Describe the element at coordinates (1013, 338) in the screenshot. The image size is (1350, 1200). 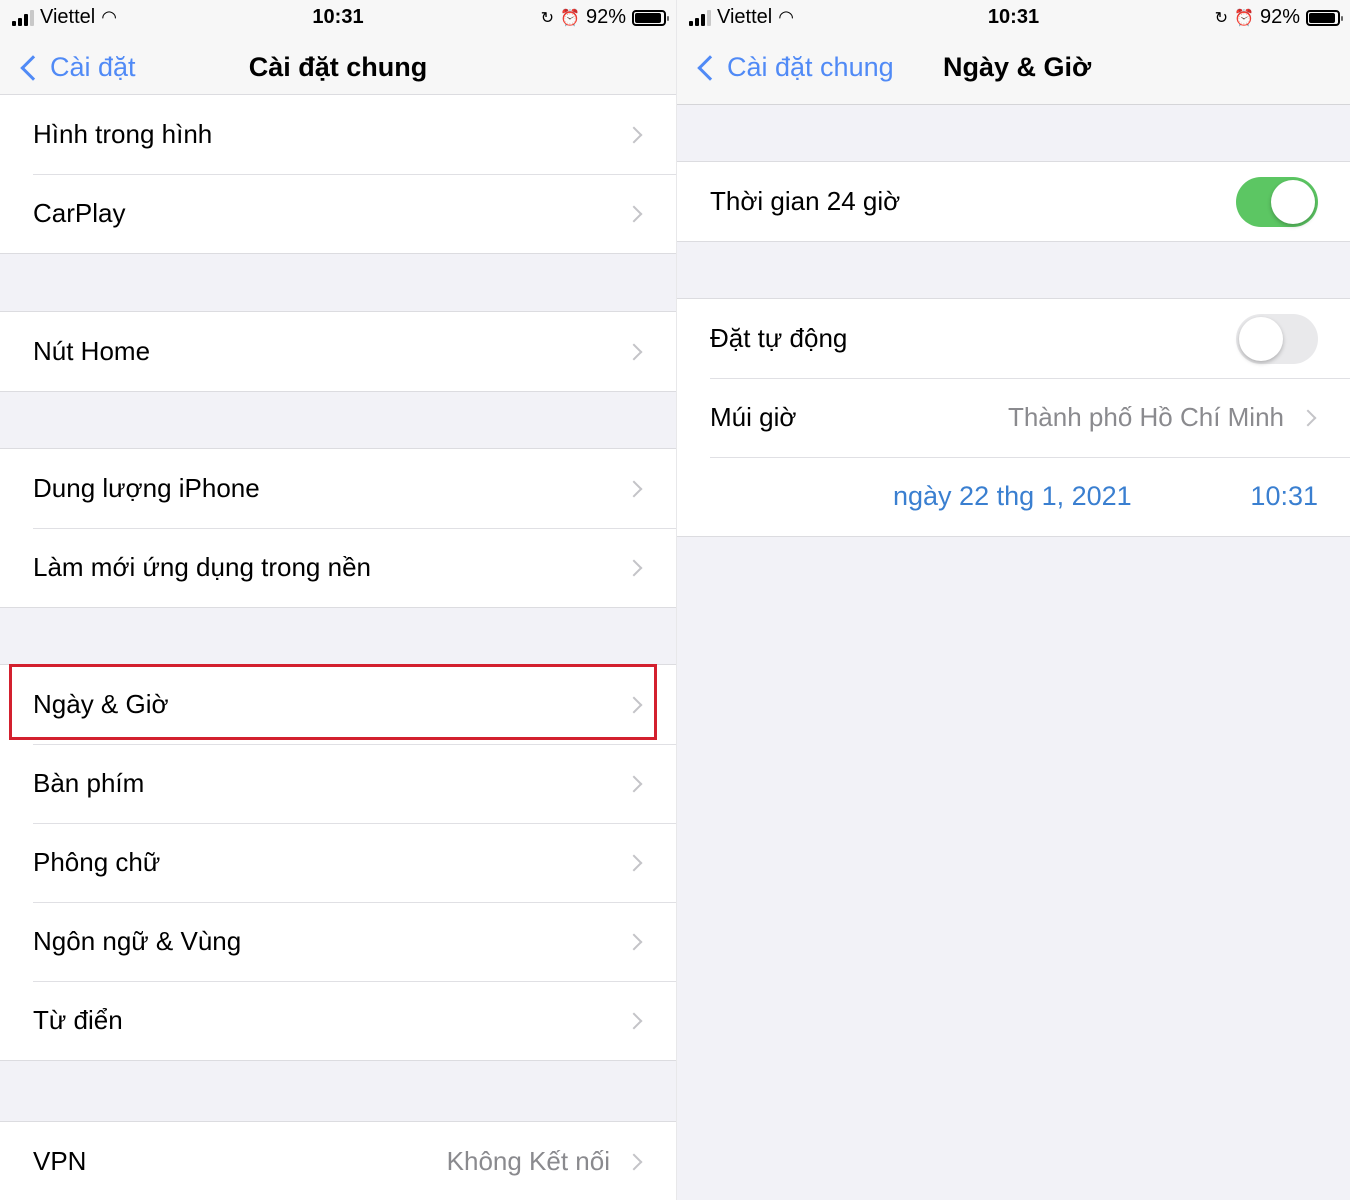
I see `setting-set-automatically: Đặt tự động` at that location.